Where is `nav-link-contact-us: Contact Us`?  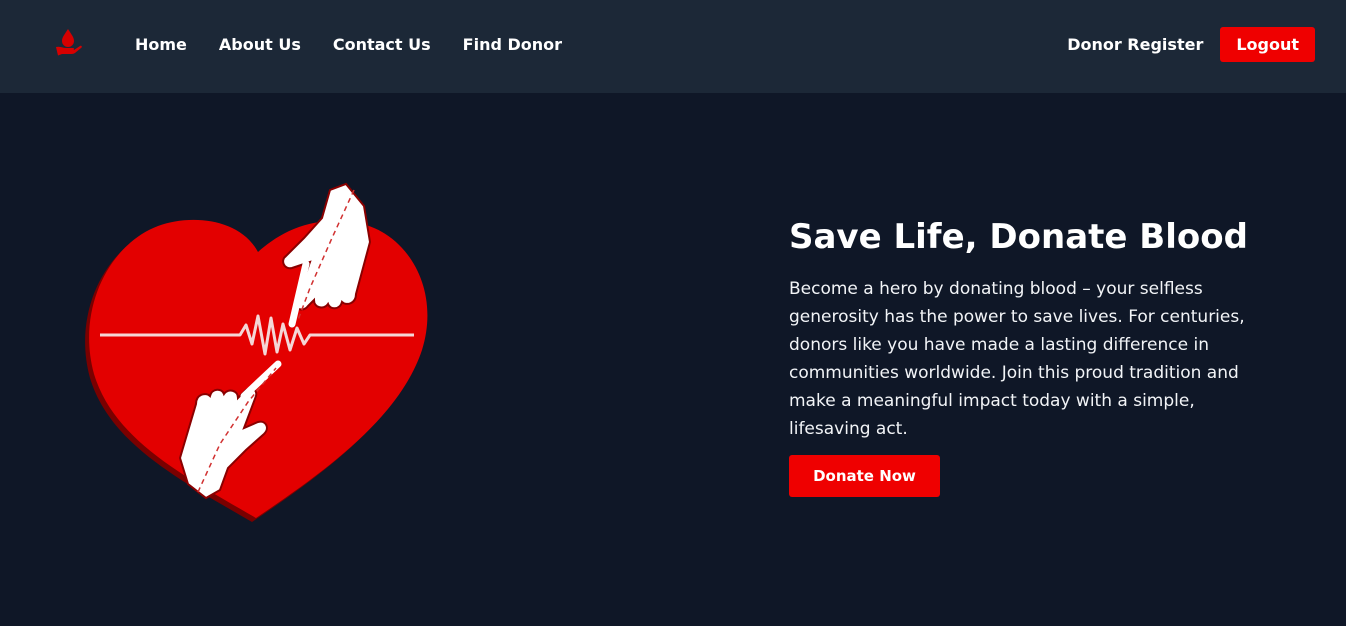
nav-link-contact-us: Contact Us is located at coordinates (382, 44).